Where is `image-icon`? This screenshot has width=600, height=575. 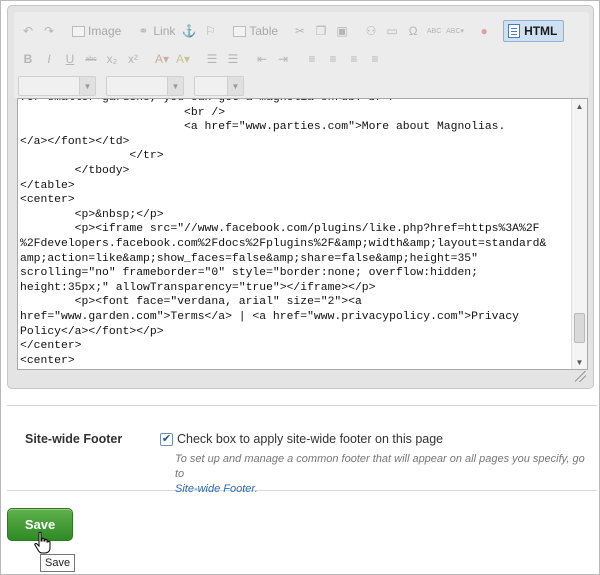
image-icon is located at coordinates (78, 31).